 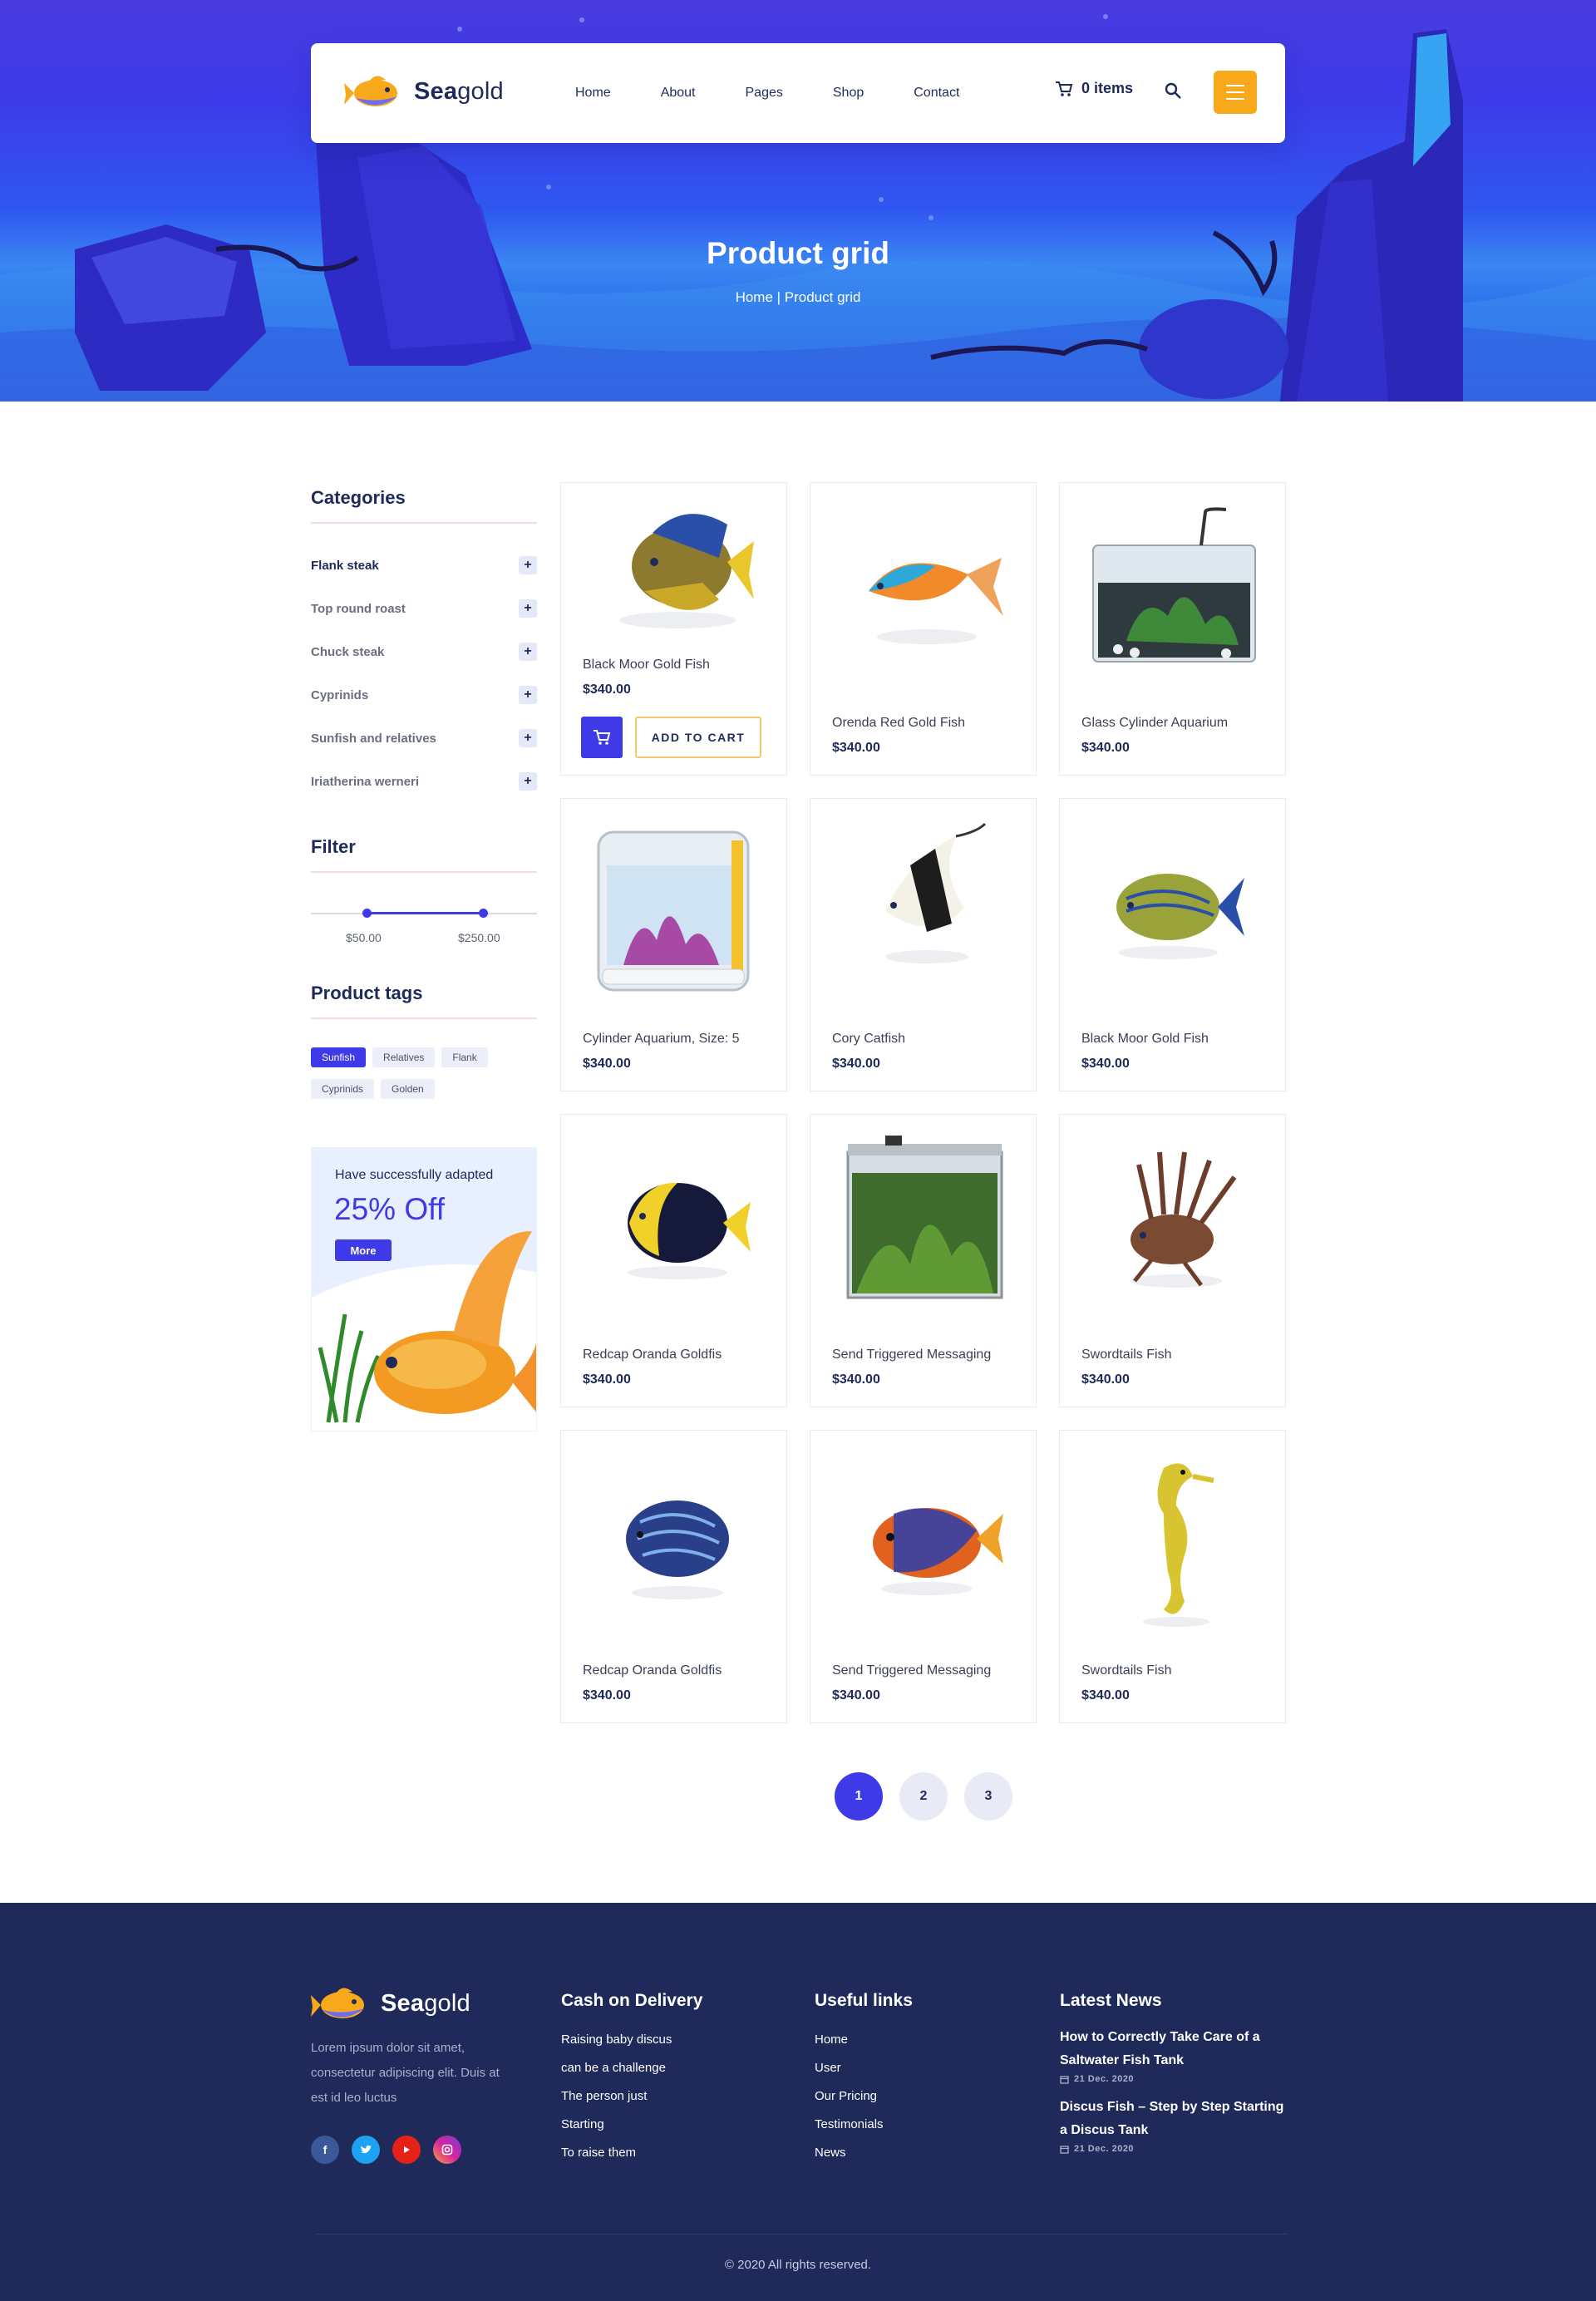 I want to click on category-item: Top round roast +, so click(x=424, y=608).